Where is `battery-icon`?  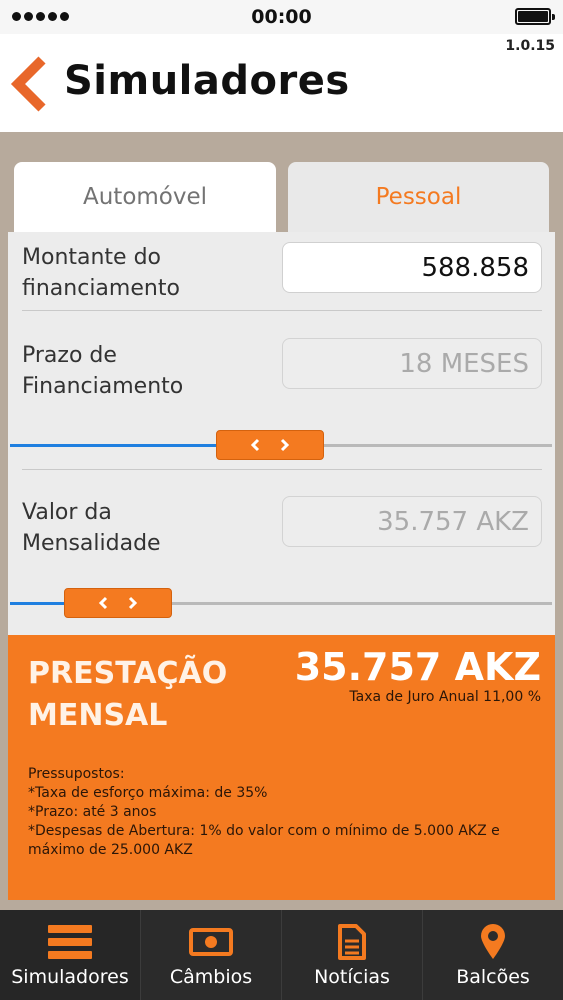
battery-icon is located at coordinates (535, 16).